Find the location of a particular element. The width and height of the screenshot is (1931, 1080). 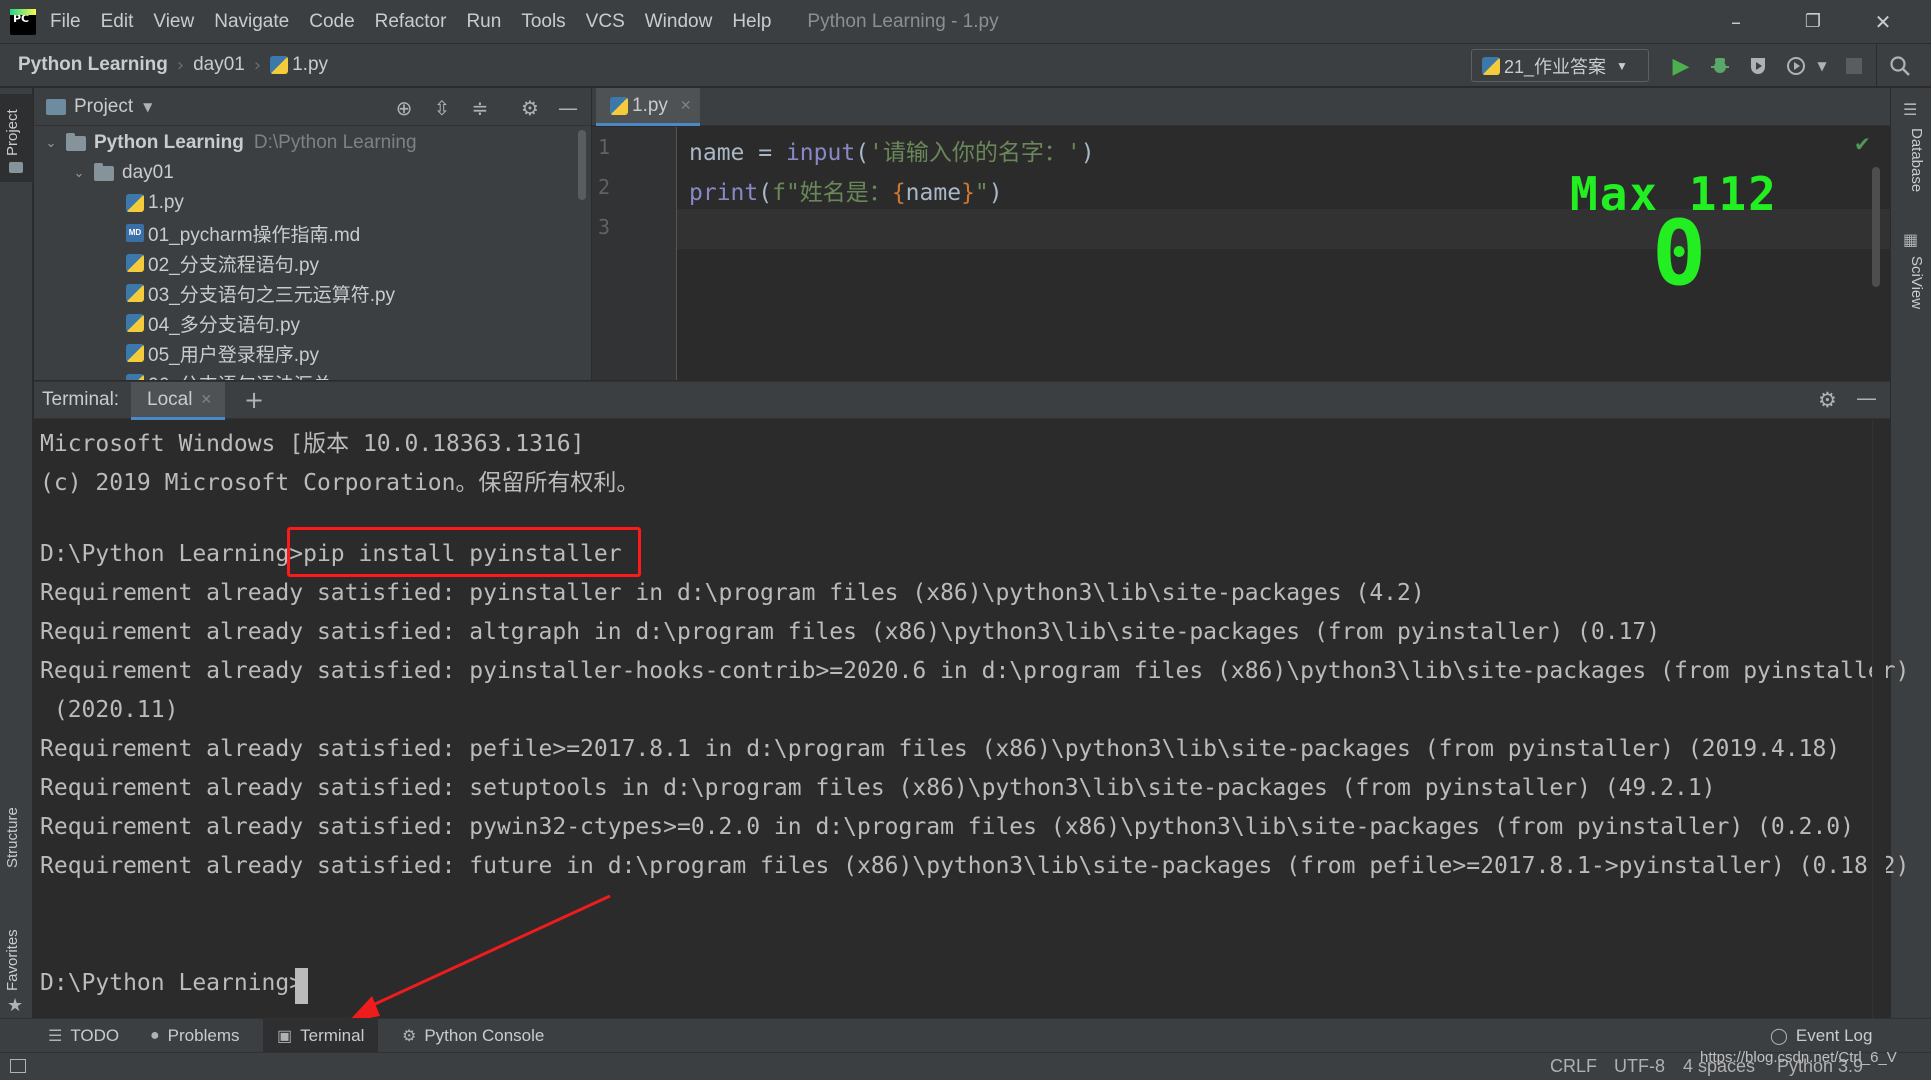

problems-tab: ● Problems is located at coordinates (194, 1036).